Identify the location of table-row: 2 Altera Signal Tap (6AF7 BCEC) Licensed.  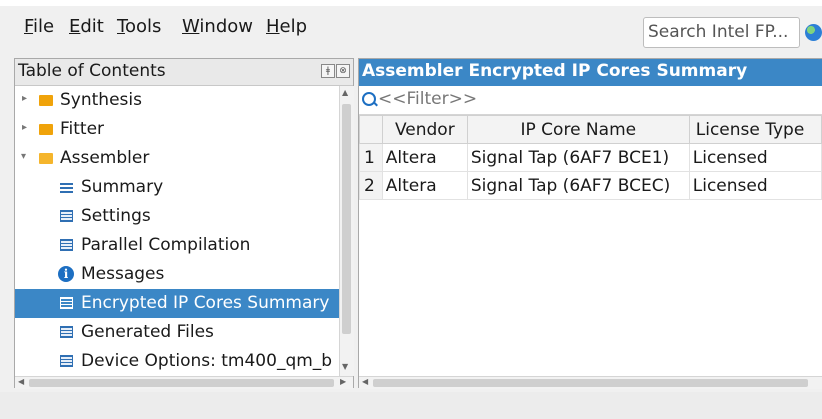
(590, 185).